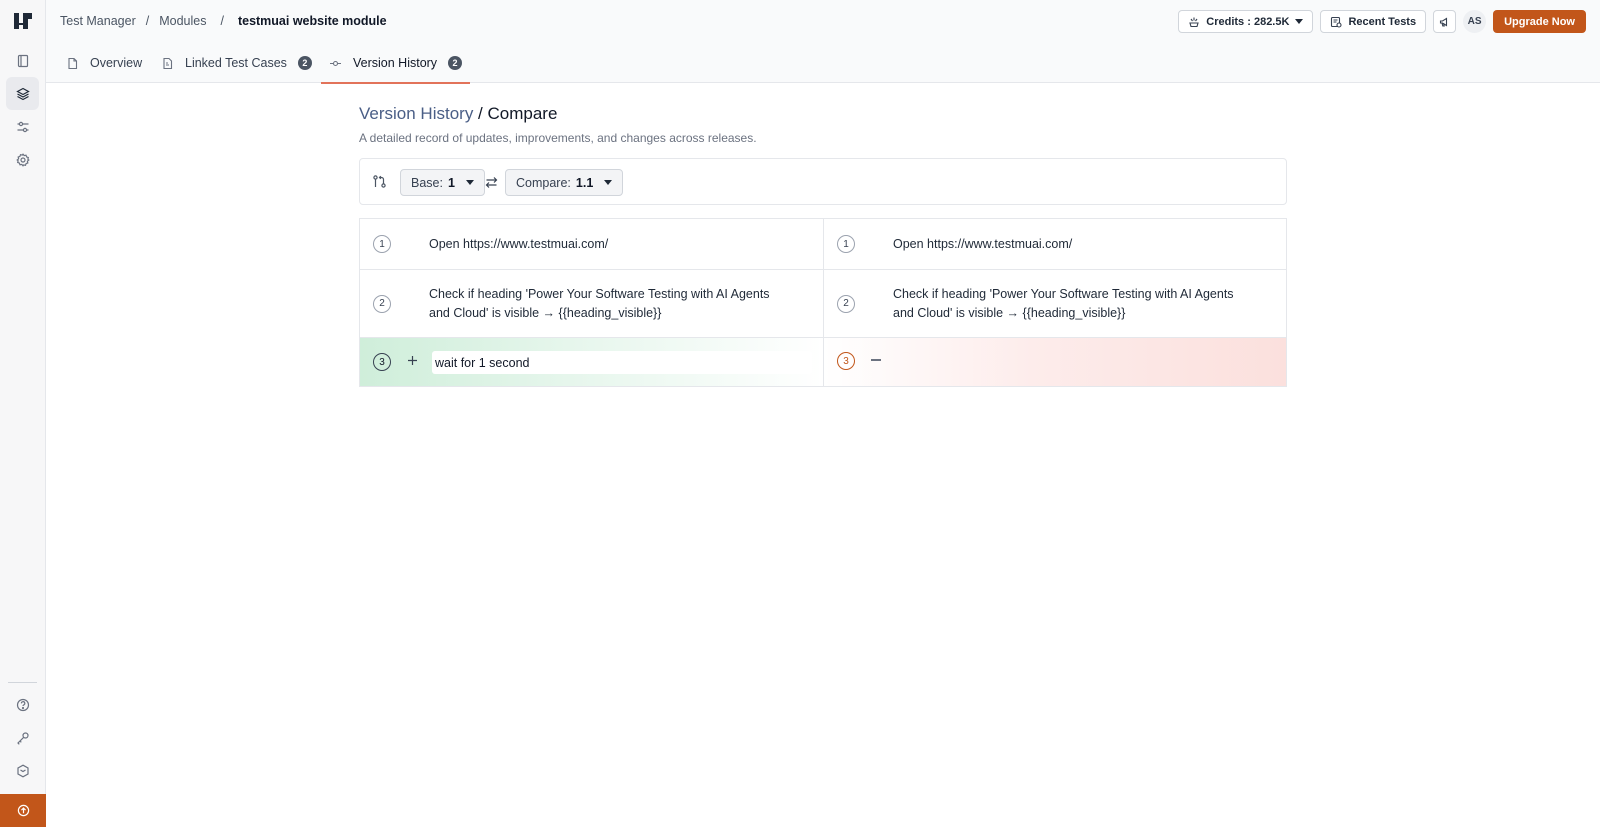  I want to click on sidebar-item-settings, so click(22, 159).